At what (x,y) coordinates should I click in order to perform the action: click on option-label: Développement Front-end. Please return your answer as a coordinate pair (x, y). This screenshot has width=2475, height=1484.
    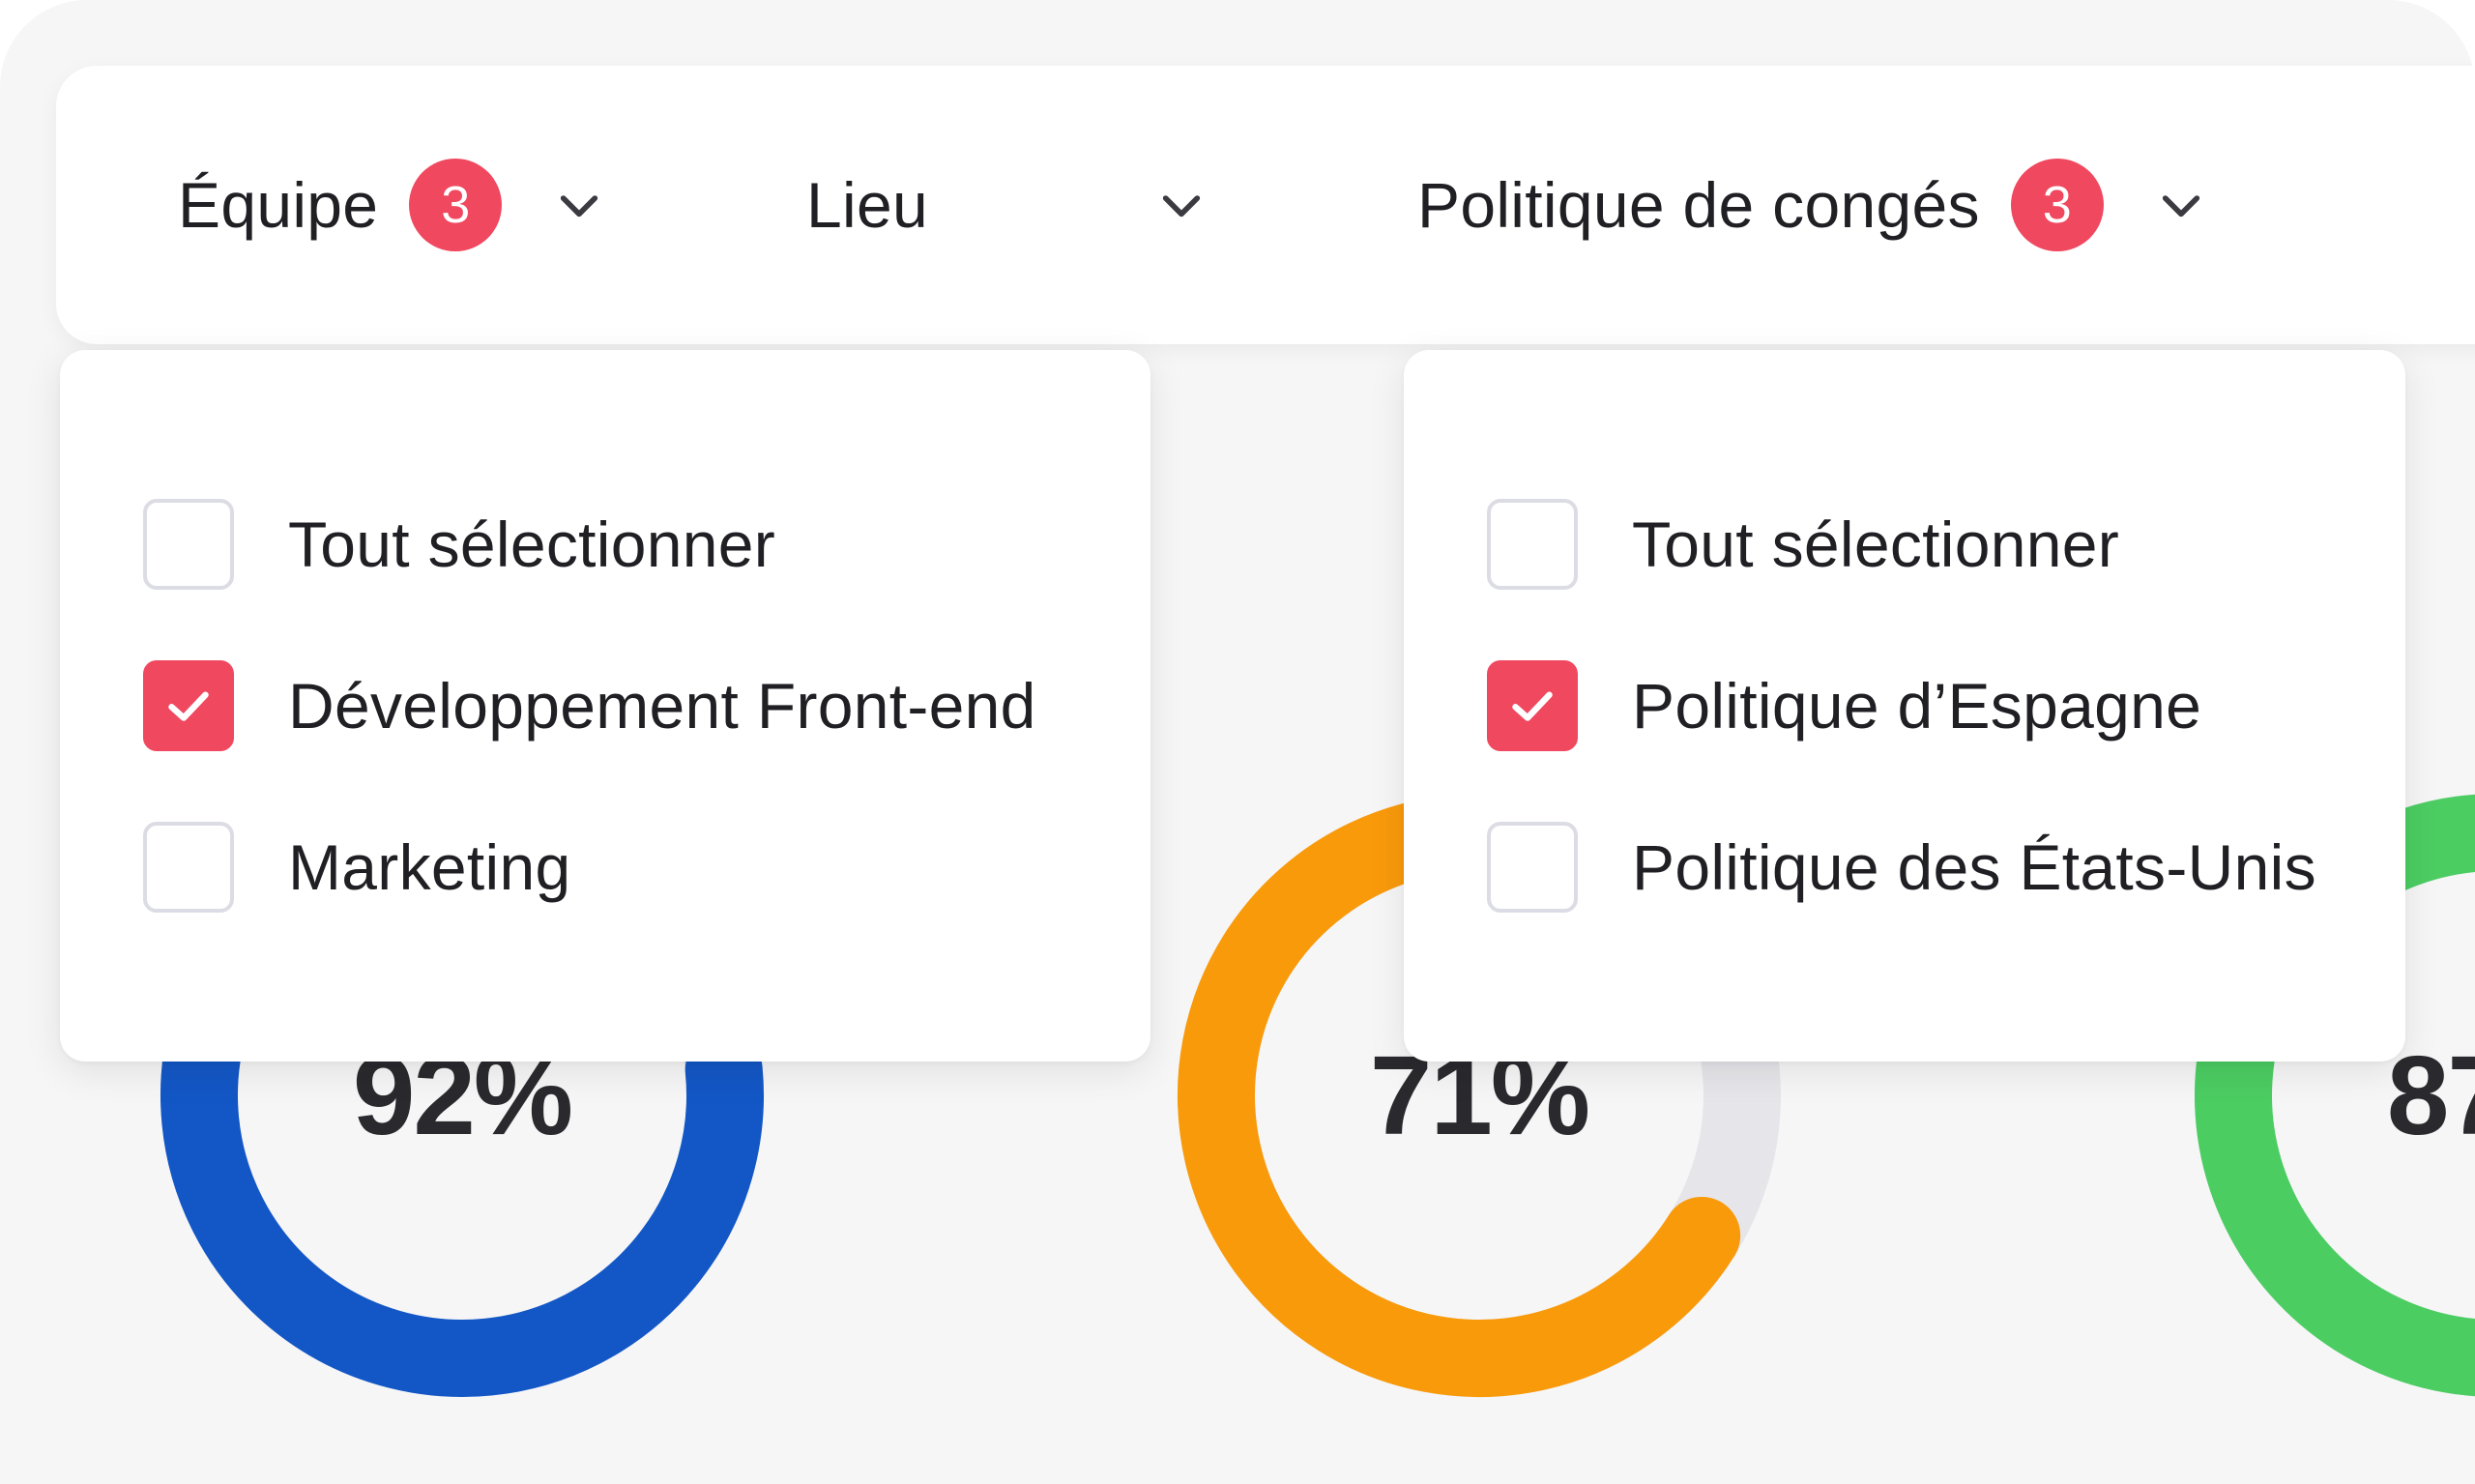
    Looking at the image, I should click on (662, 706).